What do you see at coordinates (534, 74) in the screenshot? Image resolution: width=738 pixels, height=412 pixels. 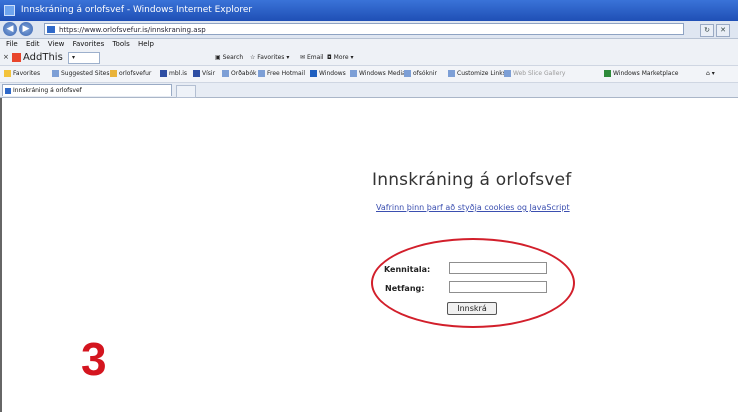 I see `favorite-item: Web Slice Gallery` at bounding box center [534, 74].